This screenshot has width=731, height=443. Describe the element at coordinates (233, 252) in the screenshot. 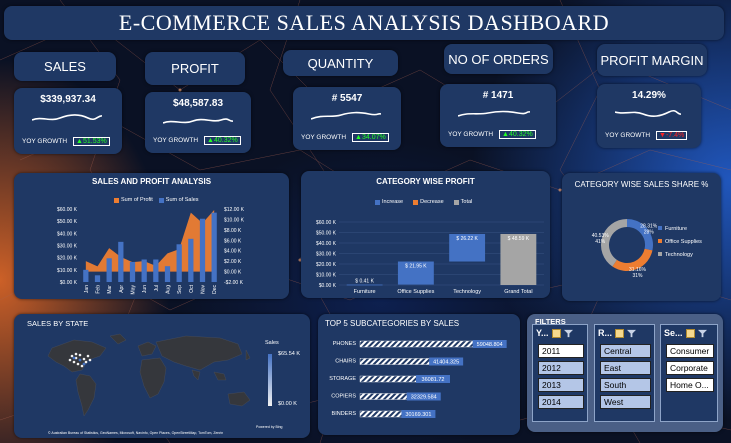

I see `y-tick-label-right: $4.00 K` at that location.